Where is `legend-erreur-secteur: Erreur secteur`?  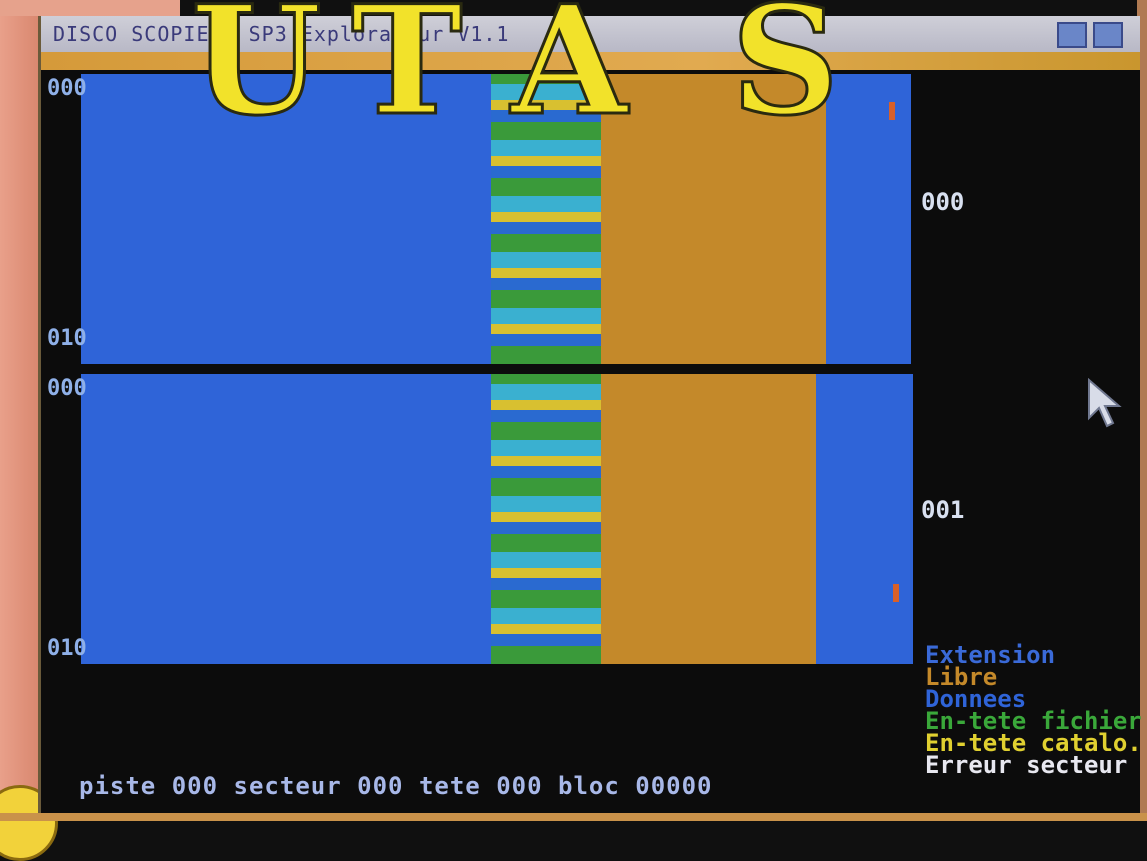
legend-erreur-secteur: Erreur secteur is located at coordinates (1026, 765).